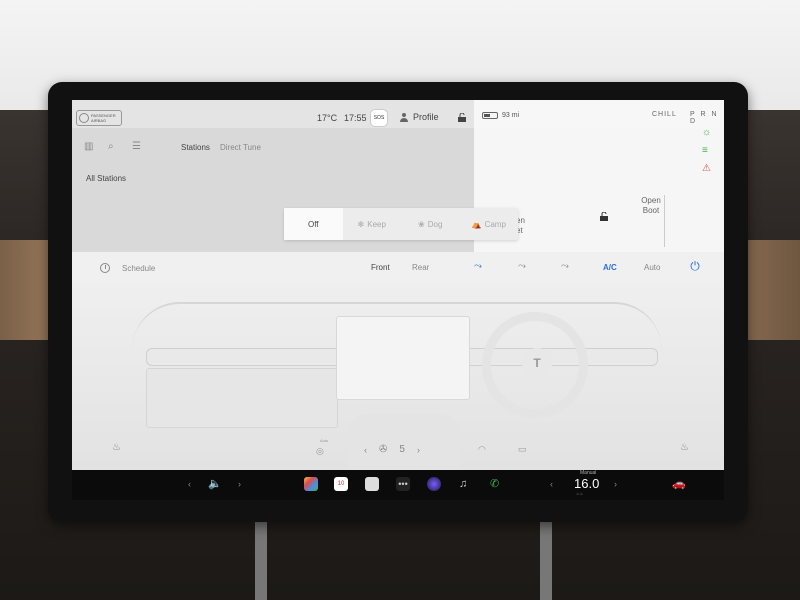  What do you see at coordinates (239, 484) in the screenshot?
I see `volume-up-chevron-icon: ›` at bounding box center [239, 484].